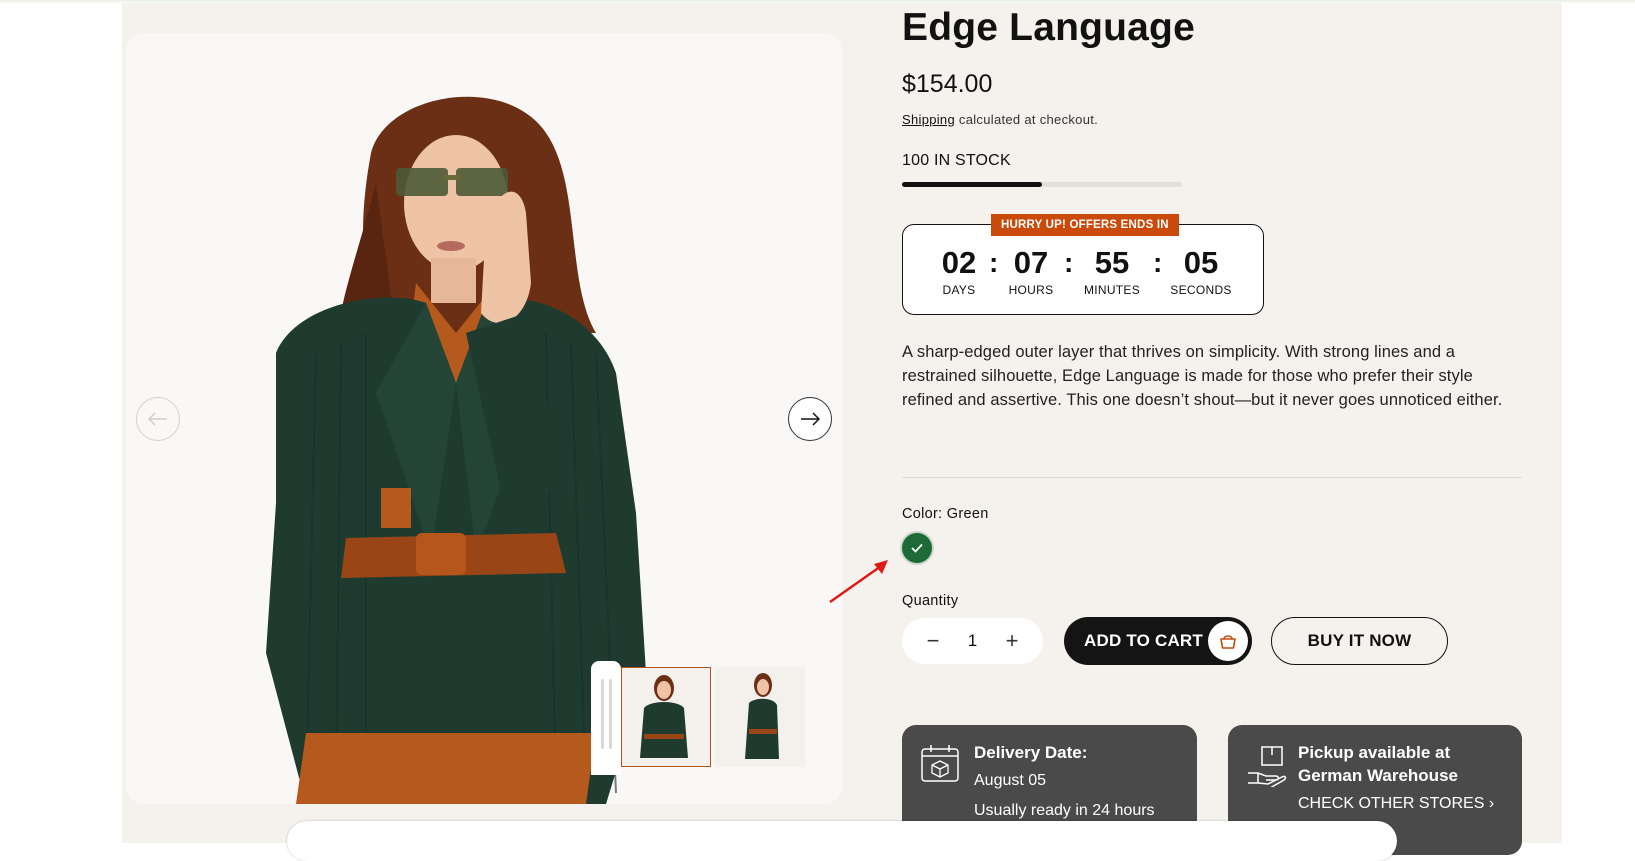 Image resolution: width=1635 pixels, height=861 pixels. I want to click on shipping-note-text: calculated at checkout., so click(1027, 119).